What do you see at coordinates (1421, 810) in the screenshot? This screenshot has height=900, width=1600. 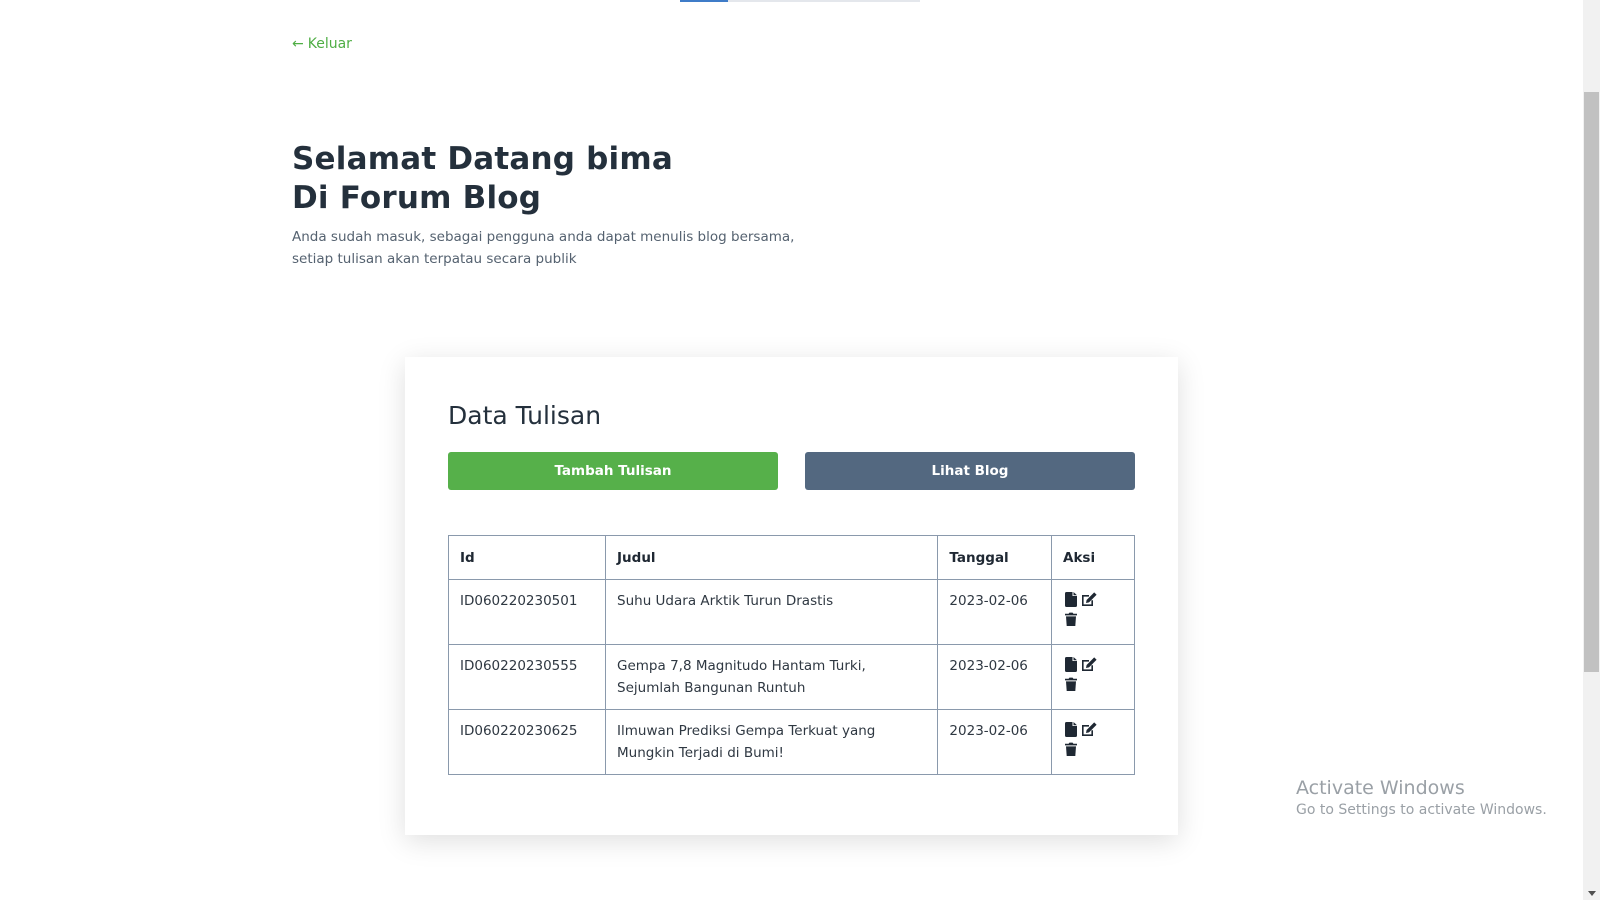 I see `watermark-subtitle: Go to Settings to activate Windows.` at bounding box center [1421, 810].